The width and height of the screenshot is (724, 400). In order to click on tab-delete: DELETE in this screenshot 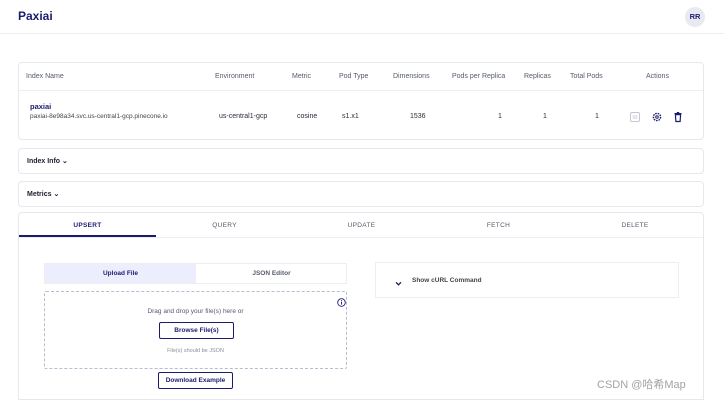, I will do `click(635, 225)`.